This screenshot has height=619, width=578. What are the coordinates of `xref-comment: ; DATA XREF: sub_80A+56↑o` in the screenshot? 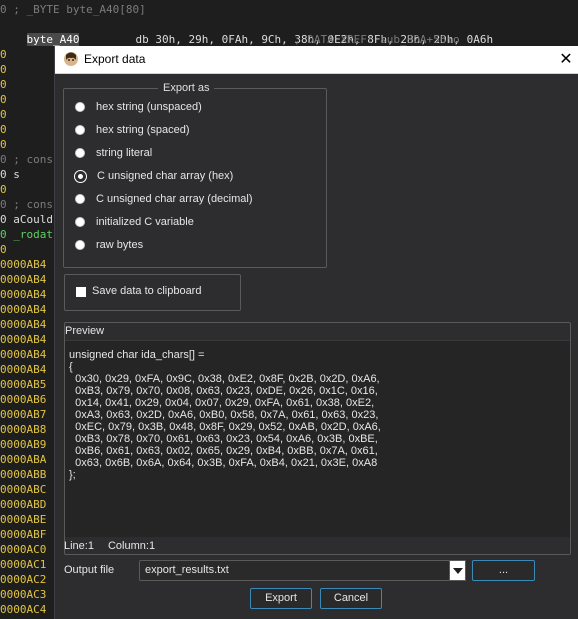 It's located at (377, 39).